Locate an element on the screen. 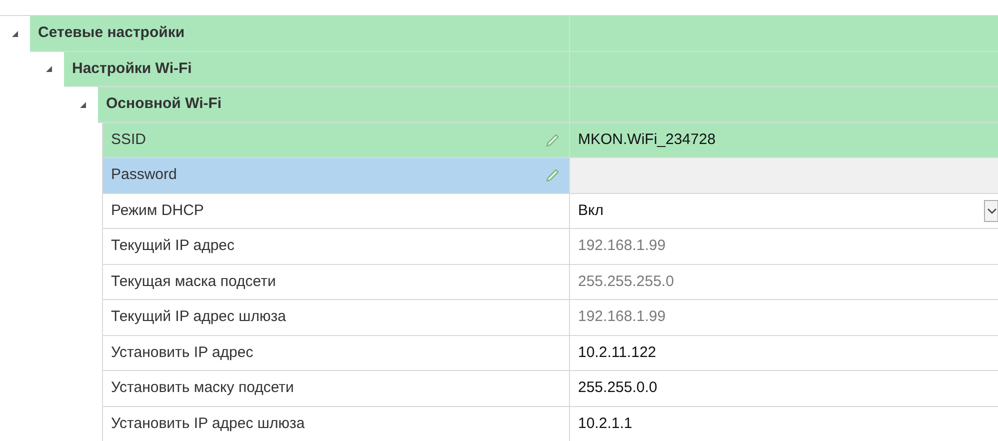 Image resolution: width=998 pixels, height=441 pixels. property-name: Текущий IP адрес is located at coordinates (173, 246).